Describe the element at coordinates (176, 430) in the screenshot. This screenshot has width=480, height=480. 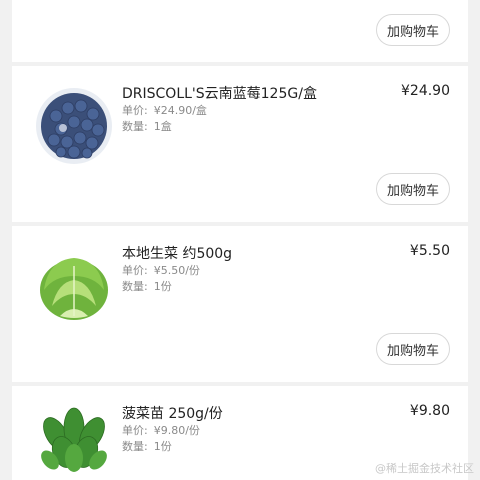
I see `unit-price-value: ¥9.80/份` at that location.